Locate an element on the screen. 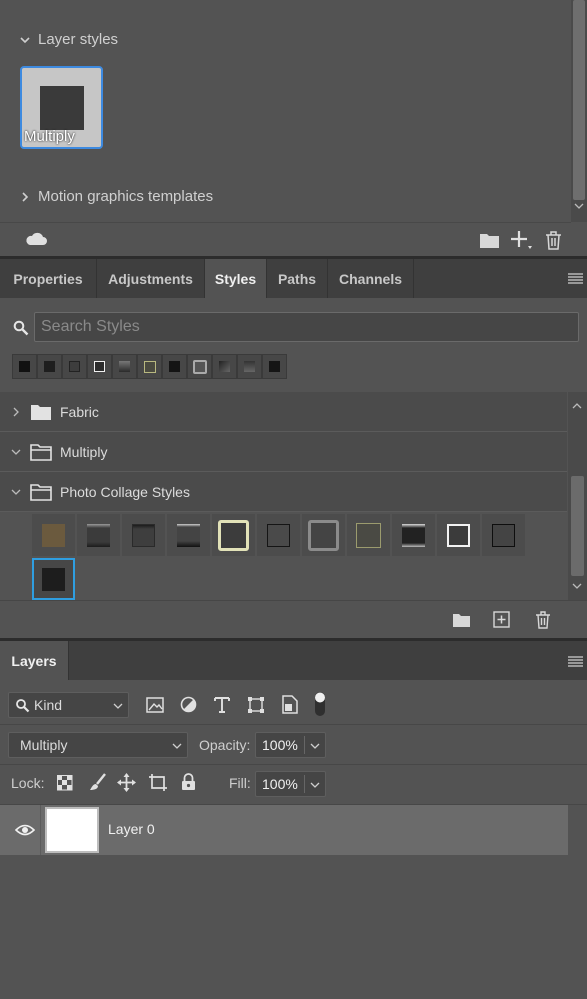 The width and height of the screenshot is (587, 999). lock-image-pixels-brush-icon is located at coordinates (98, 782).